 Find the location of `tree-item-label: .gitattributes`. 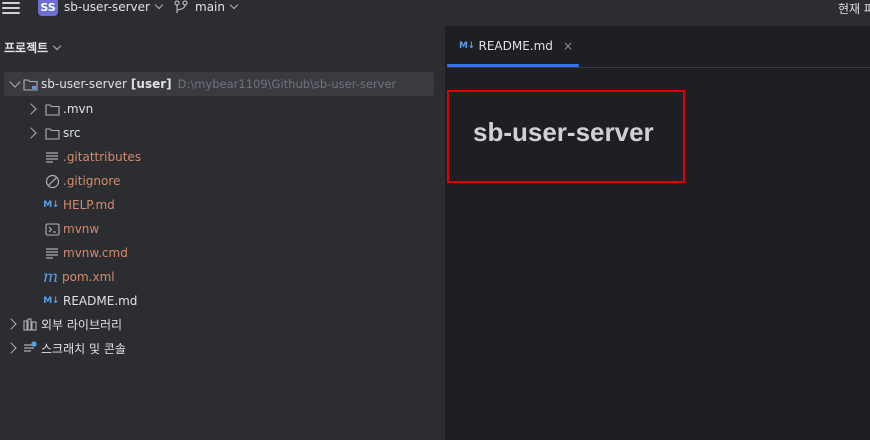

tree-item-label: .gitattributes is located at coordinates (102, 157).